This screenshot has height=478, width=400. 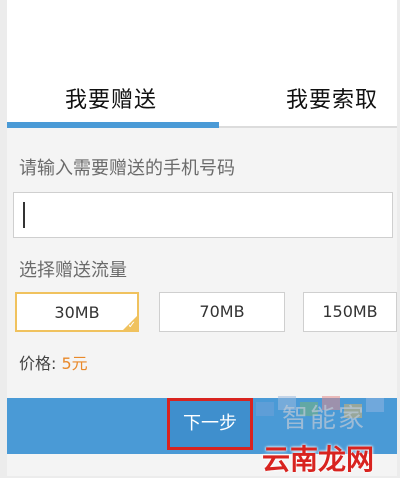 I want to click on flow-label: 选择赠送流量, so click(x=73, y=270).